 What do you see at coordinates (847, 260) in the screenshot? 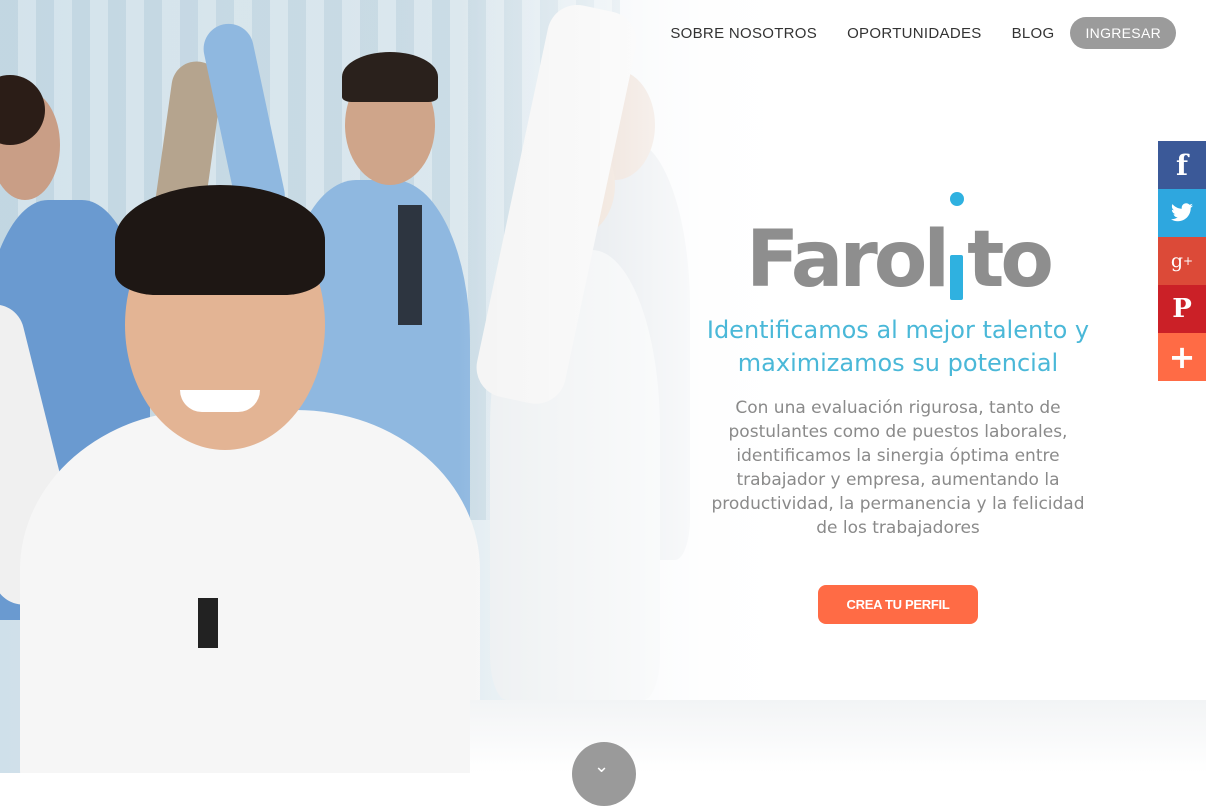
I see `logo-text-prefix: Farol` at bounding box center [847, 260].